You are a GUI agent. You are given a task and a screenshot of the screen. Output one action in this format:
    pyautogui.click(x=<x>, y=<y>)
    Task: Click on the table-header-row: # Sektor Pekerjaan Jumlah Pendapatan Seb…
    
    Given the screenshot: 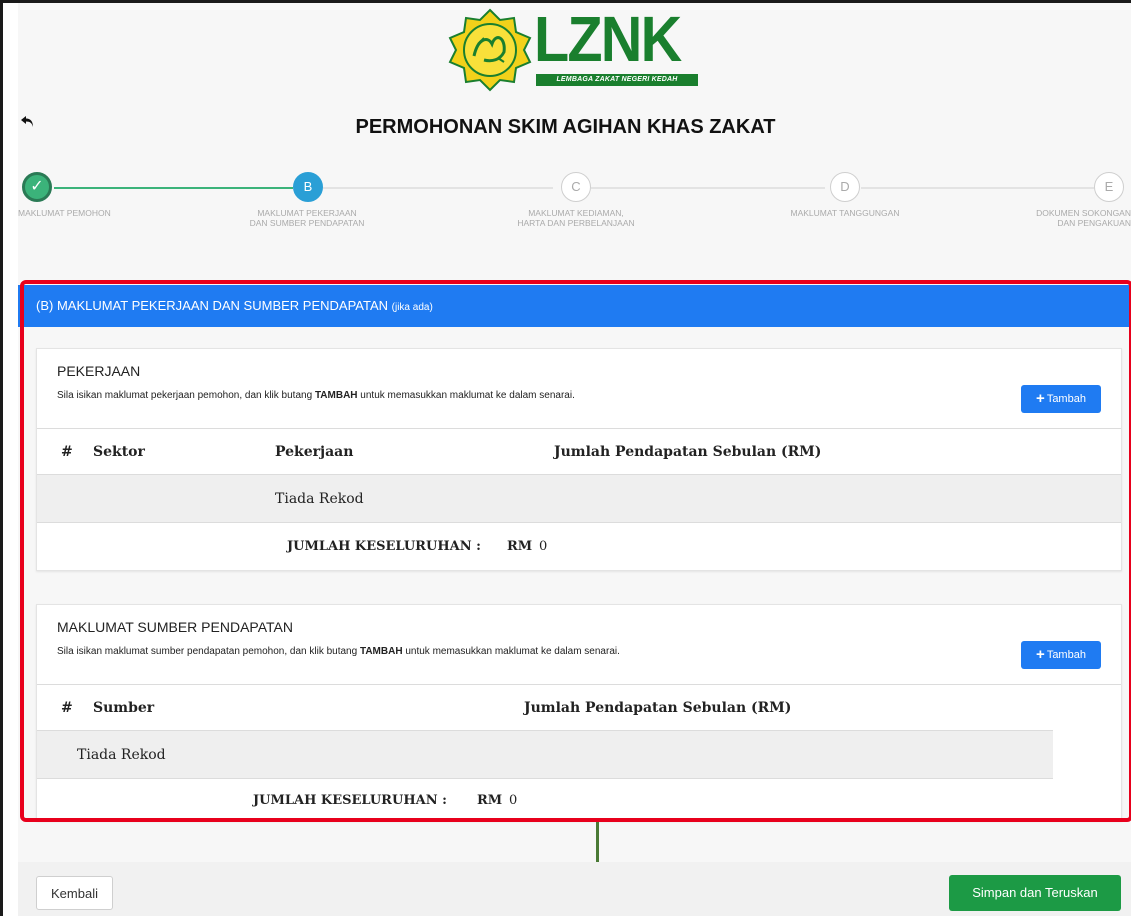 What is the action you would take?
    pyautogui.click(x=579, y=451)
    